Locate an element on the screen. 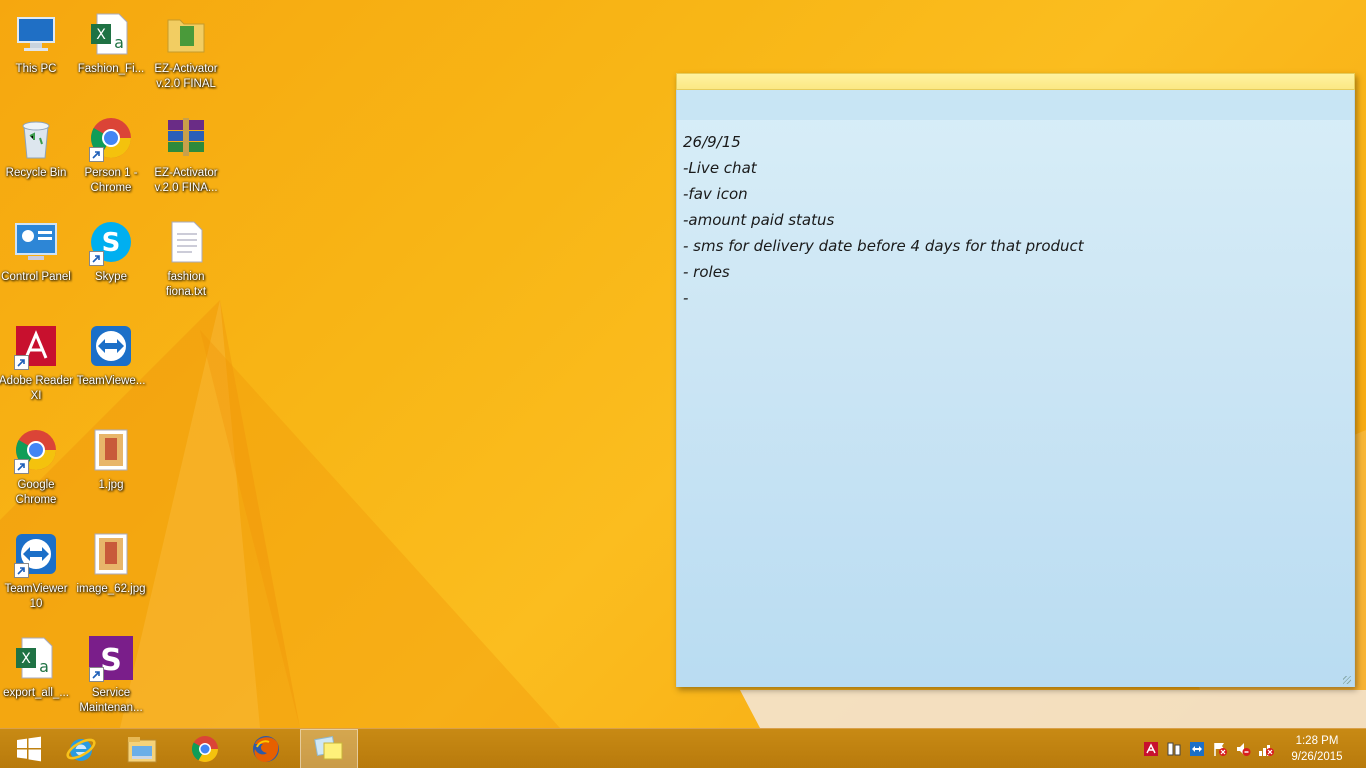  clock: 1:28 PM 9/26/2015 is located at coordinates (1317, 749).